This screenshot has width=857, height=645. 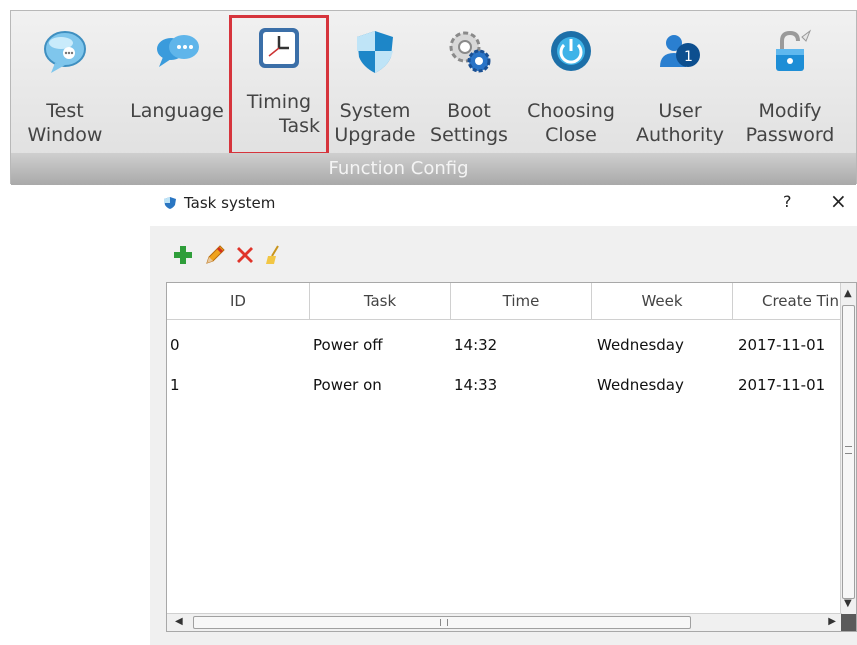 What do you see at coordinates (175, 385) in the screenshot?
I see `cell-id: 1` at bounding box center [175, 385].